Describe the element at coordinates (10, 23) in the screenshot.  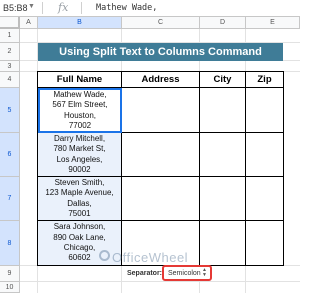
I see `select-all-corner` at that location.